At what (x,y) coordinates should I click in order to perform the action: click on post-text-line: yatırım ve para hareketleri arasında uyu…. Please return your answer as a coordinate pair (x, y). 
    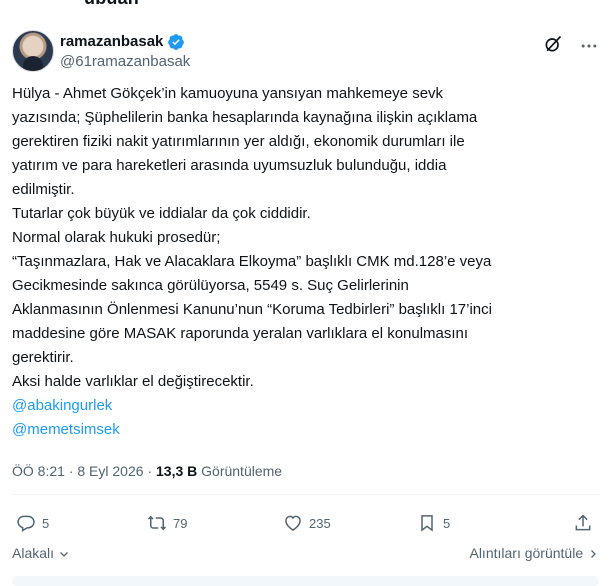
    Looking at the image, I should click on (229, 165).